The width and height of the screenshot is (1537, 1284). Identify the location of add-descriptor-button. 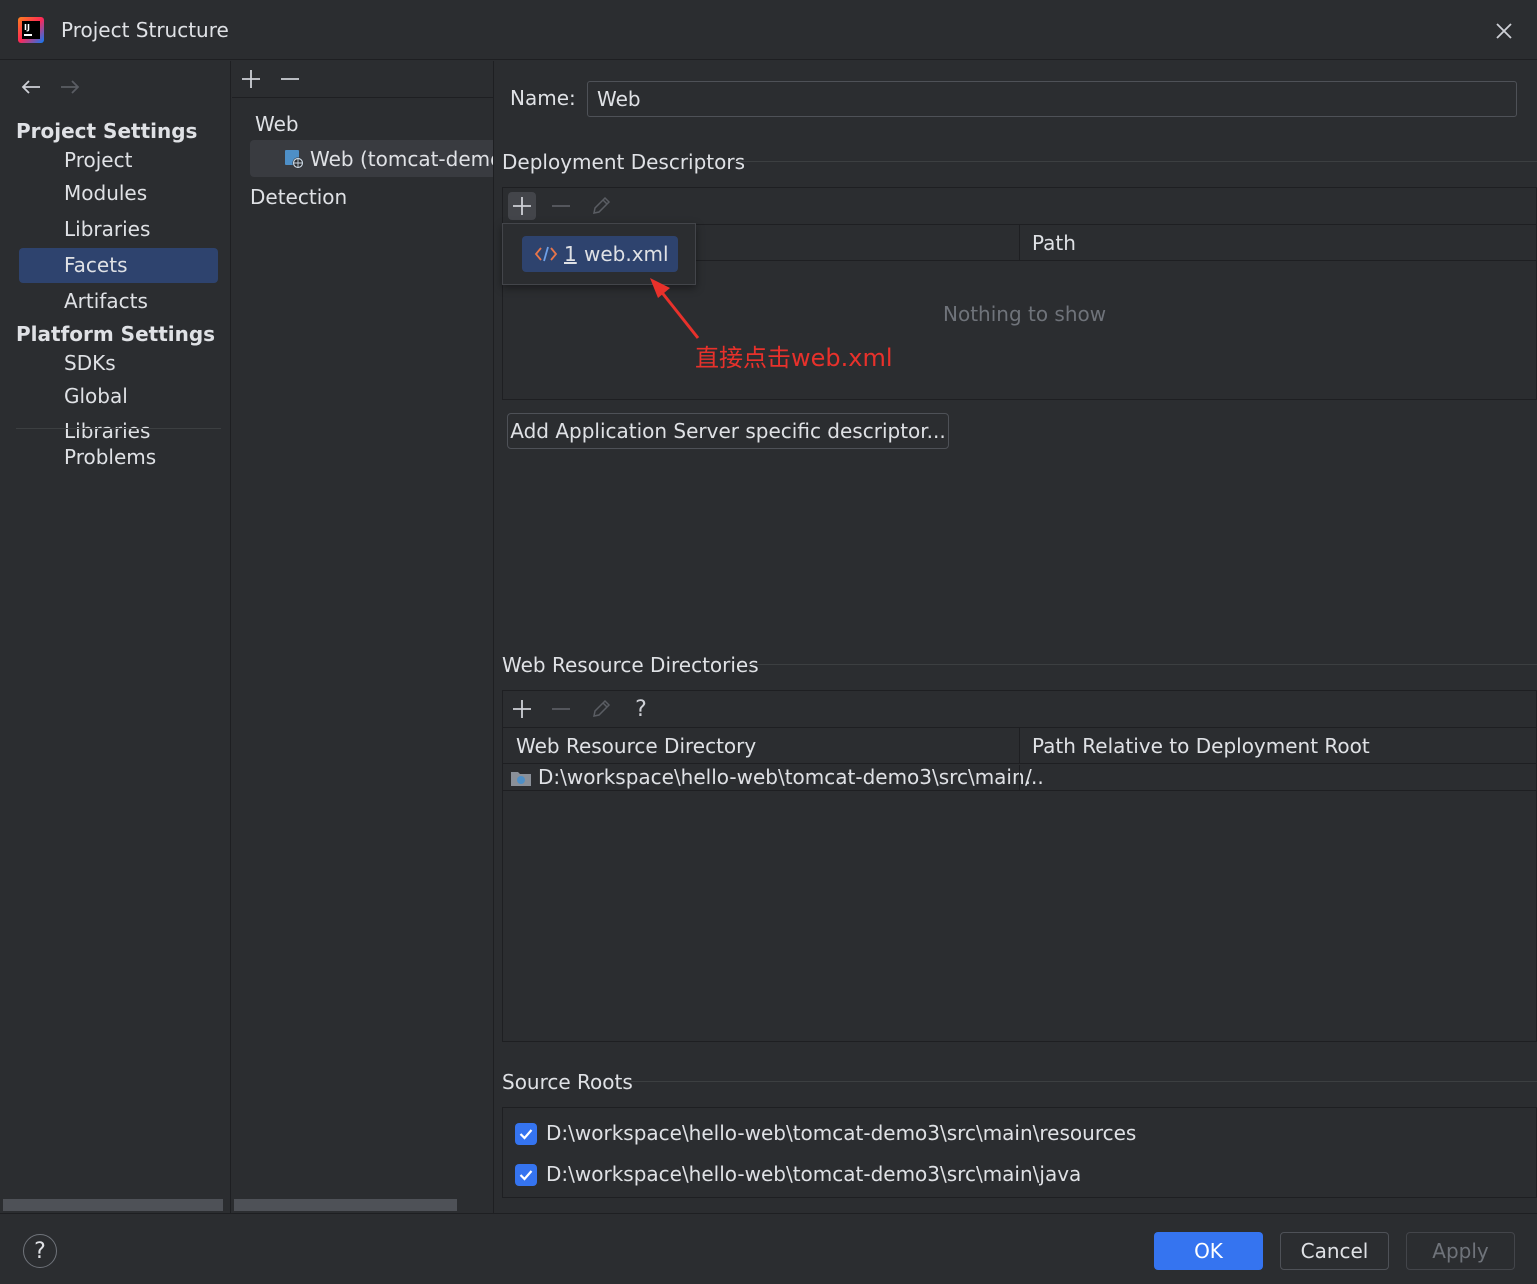
(522, 206).